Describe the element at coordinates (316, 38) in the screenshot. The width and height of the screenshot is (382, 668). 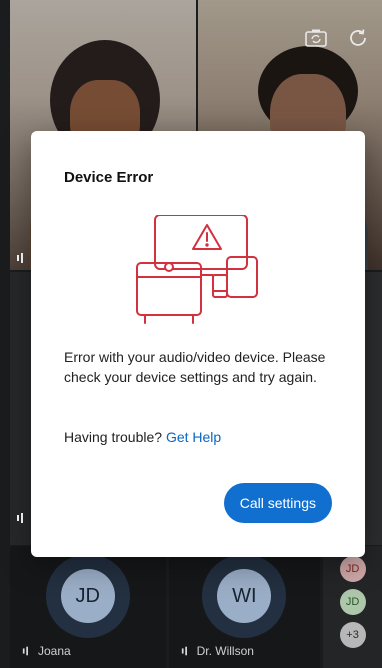
I see `switch-camera-icon` at that location.